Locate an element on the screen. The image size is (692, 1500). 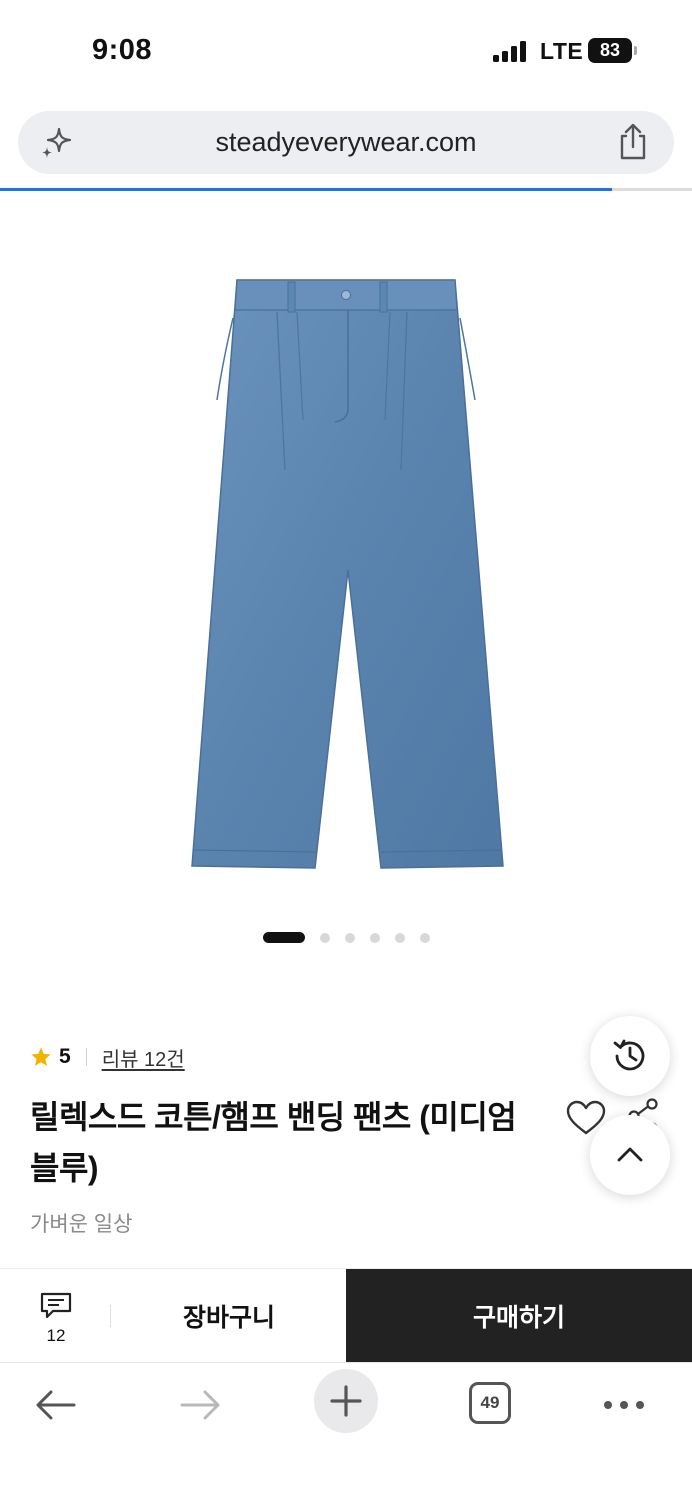
forward-button is located at coordinates (200, 1405).